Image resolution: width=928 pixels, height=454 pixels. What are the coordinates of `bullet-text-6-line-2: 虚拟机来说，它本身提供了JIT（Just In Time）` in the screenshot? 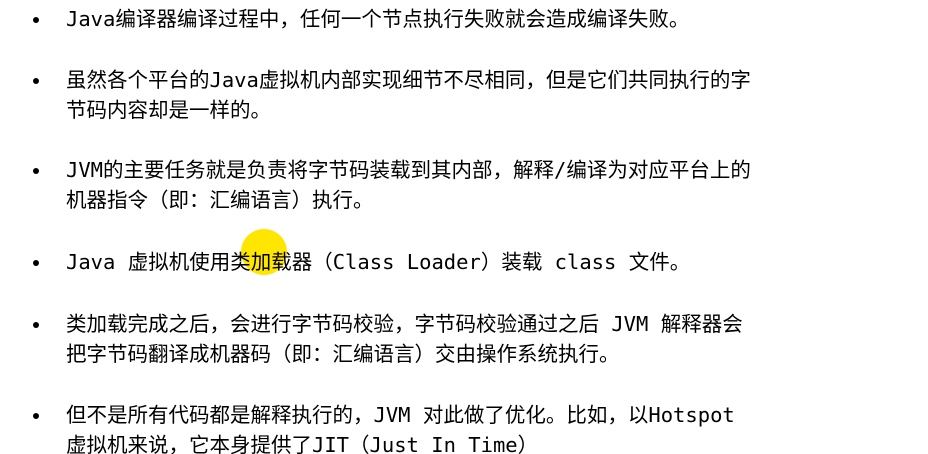 It's located at (302, 443).